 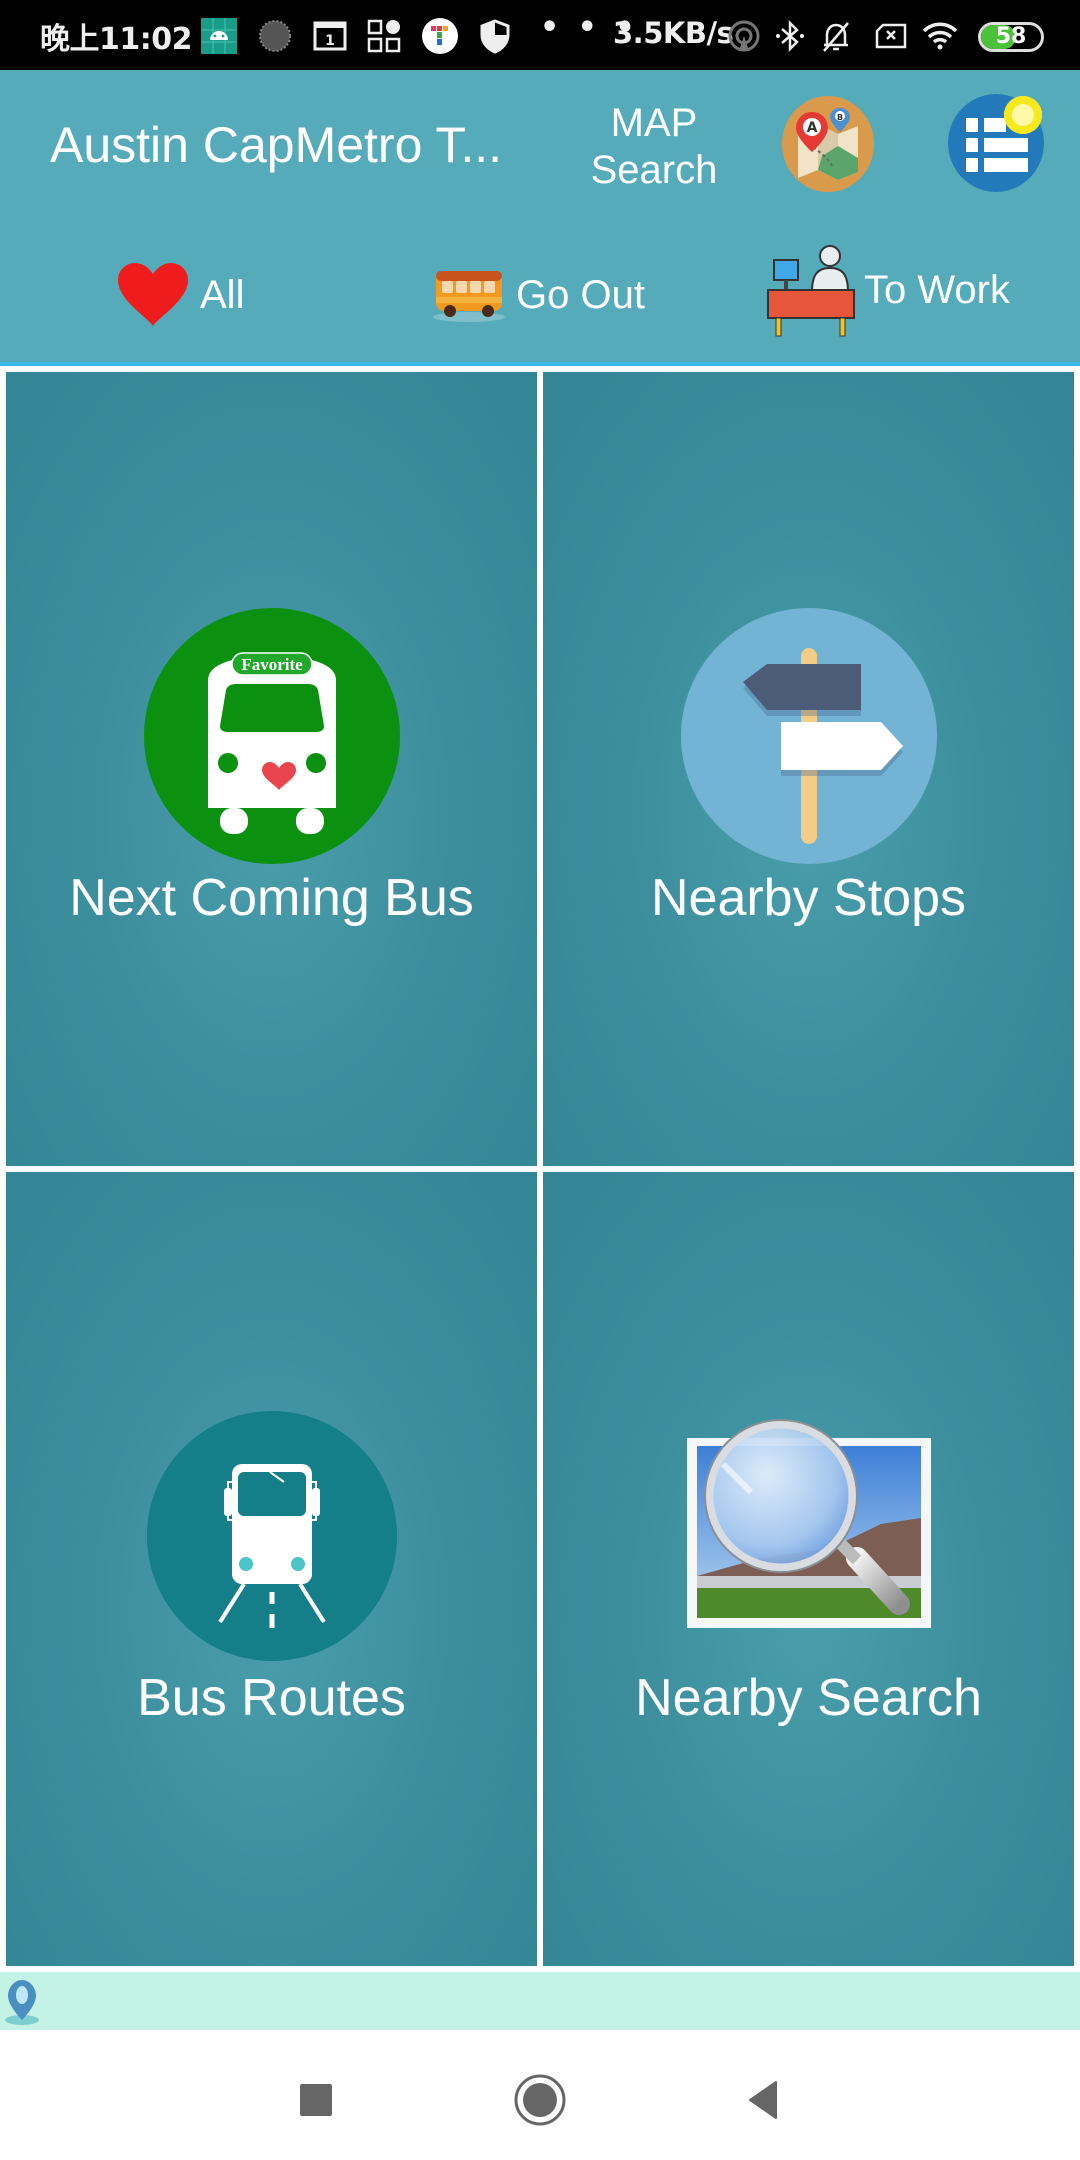 I want to click on wifi-icon, so click(x=940, y=36).